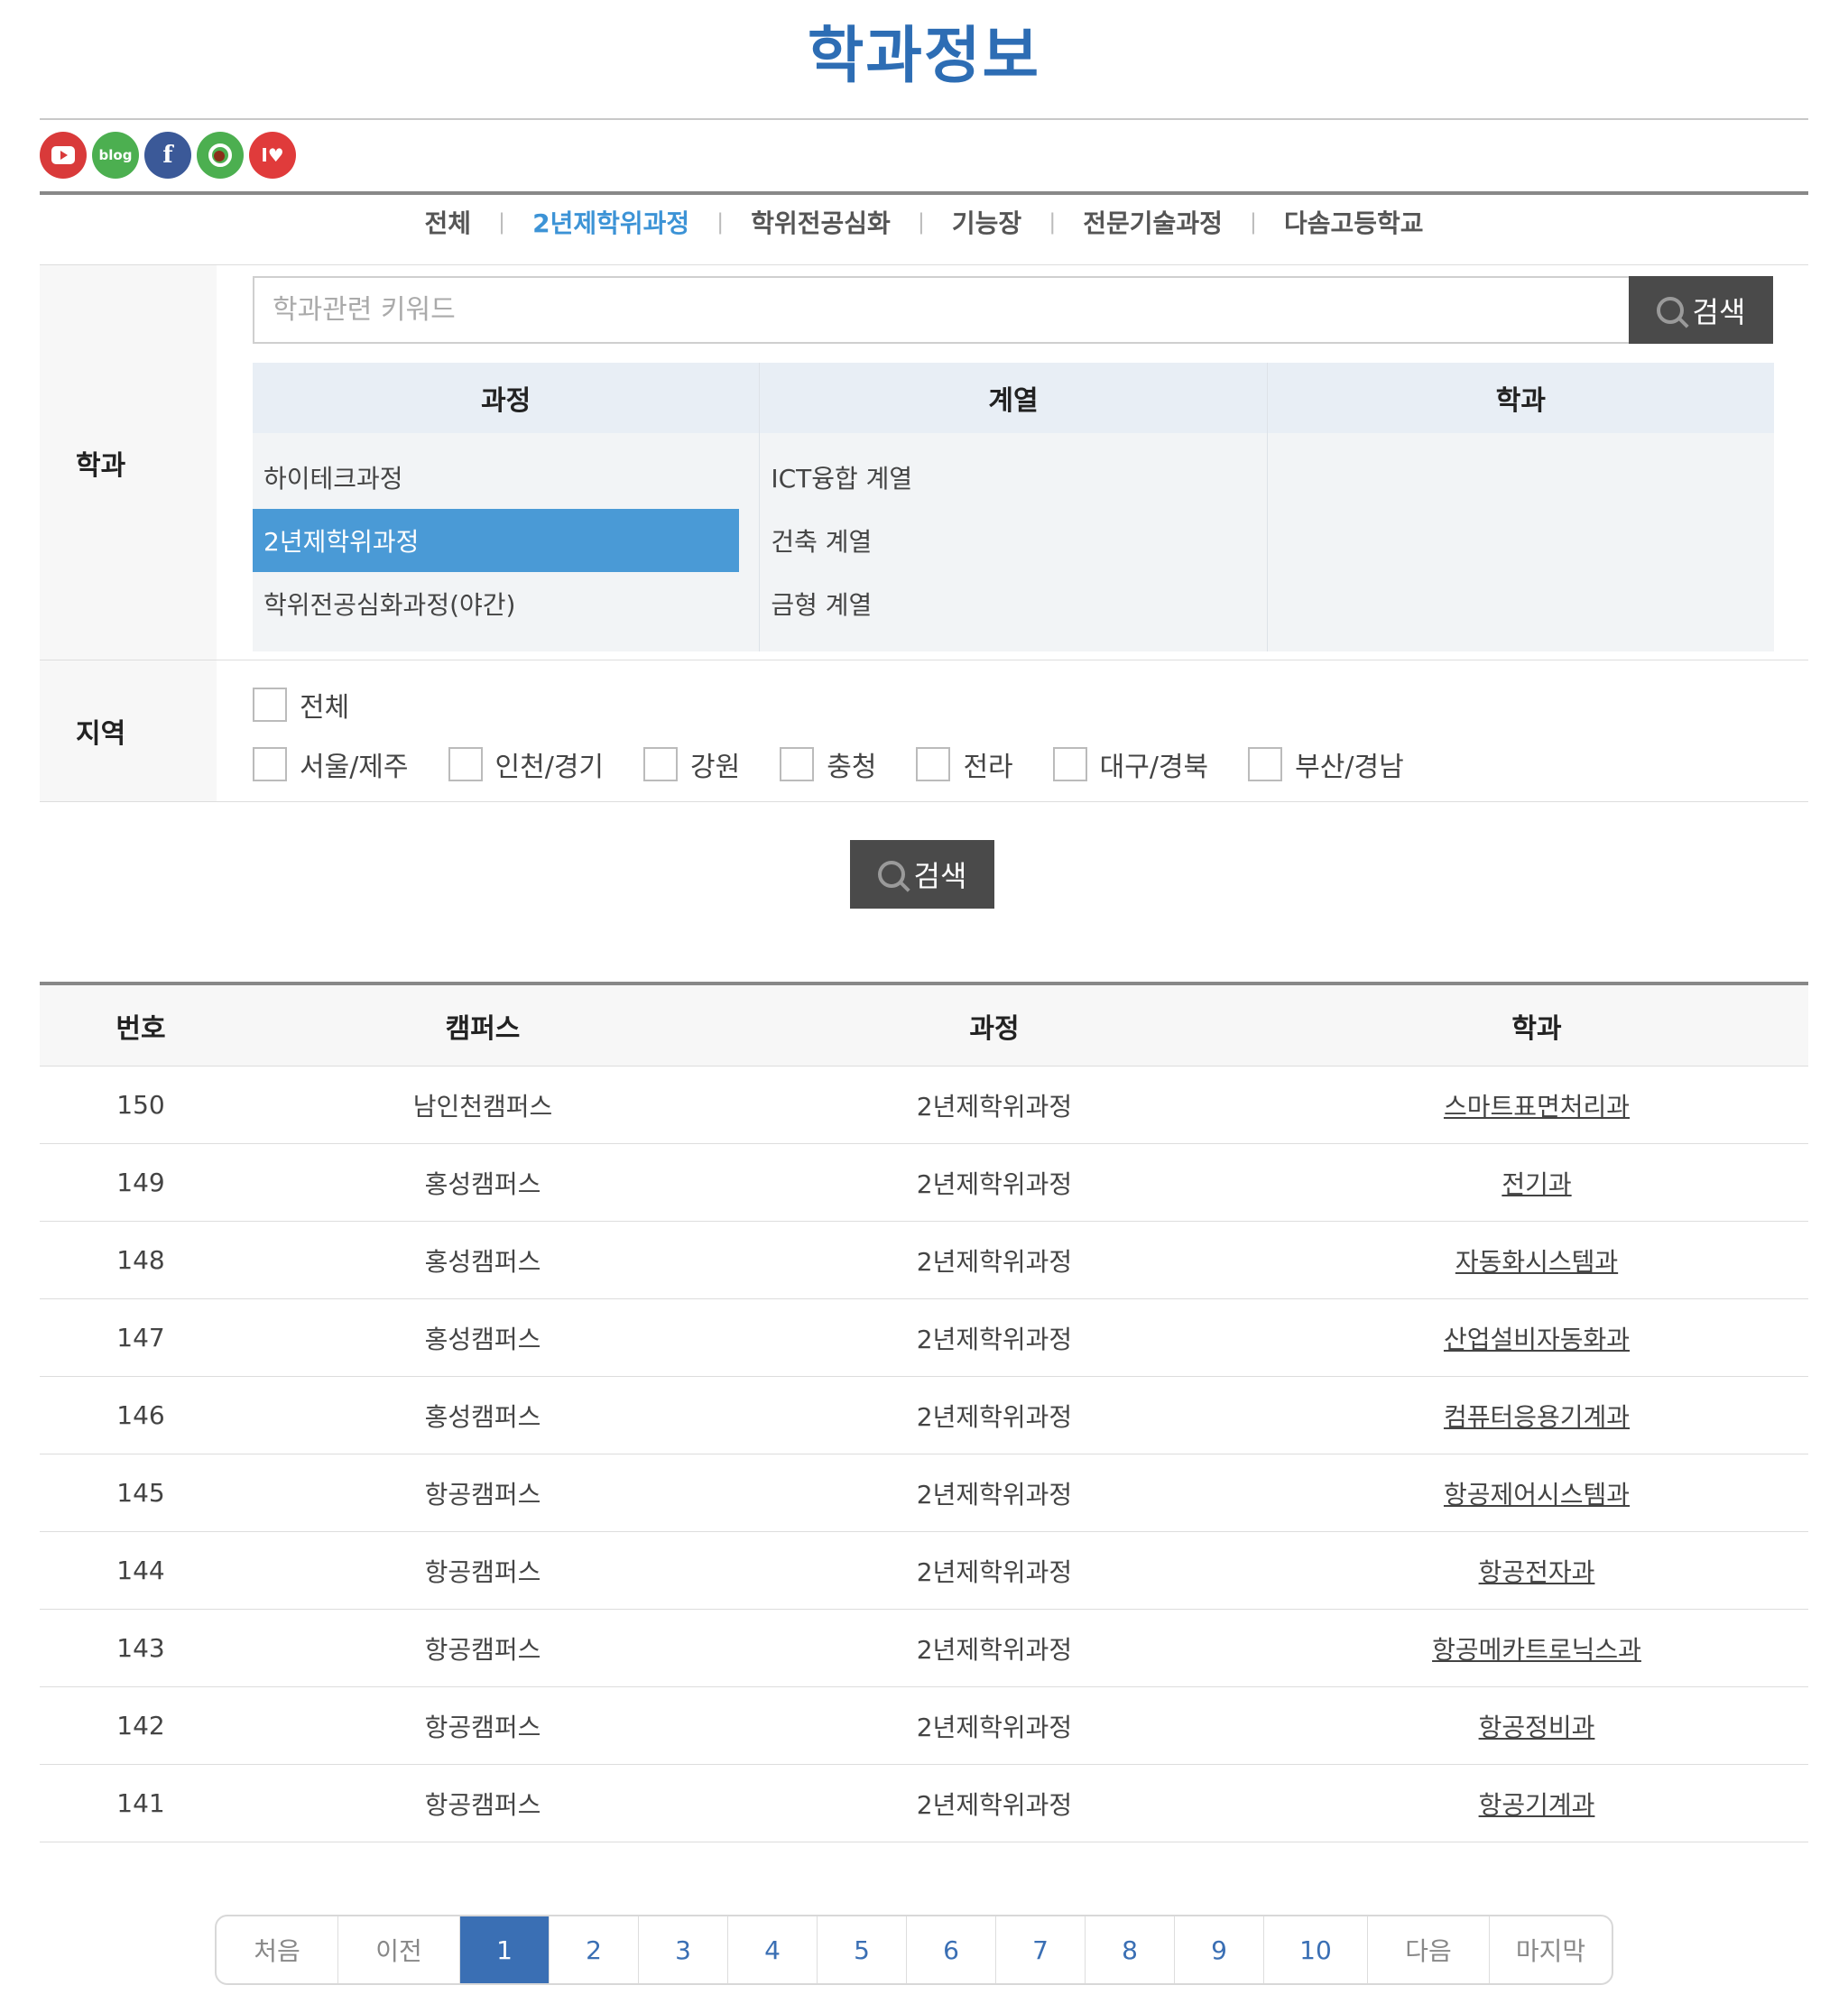 The width and height of the screenshot is (1848, 2013). I want to click on field-item-mold: 금형 계열, so click(1003, 603).